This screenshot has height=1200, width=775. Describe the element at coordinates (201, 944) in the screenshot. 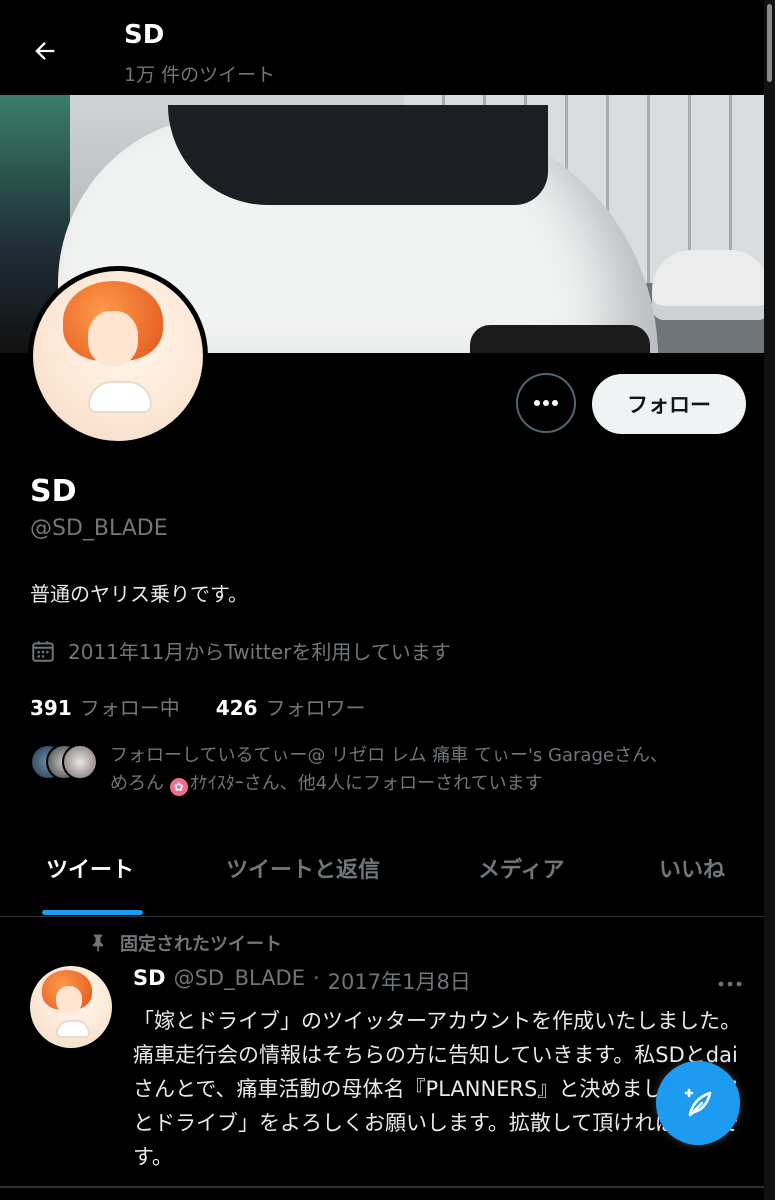

I see `pinned-label: 固定されたツイート` at that location.